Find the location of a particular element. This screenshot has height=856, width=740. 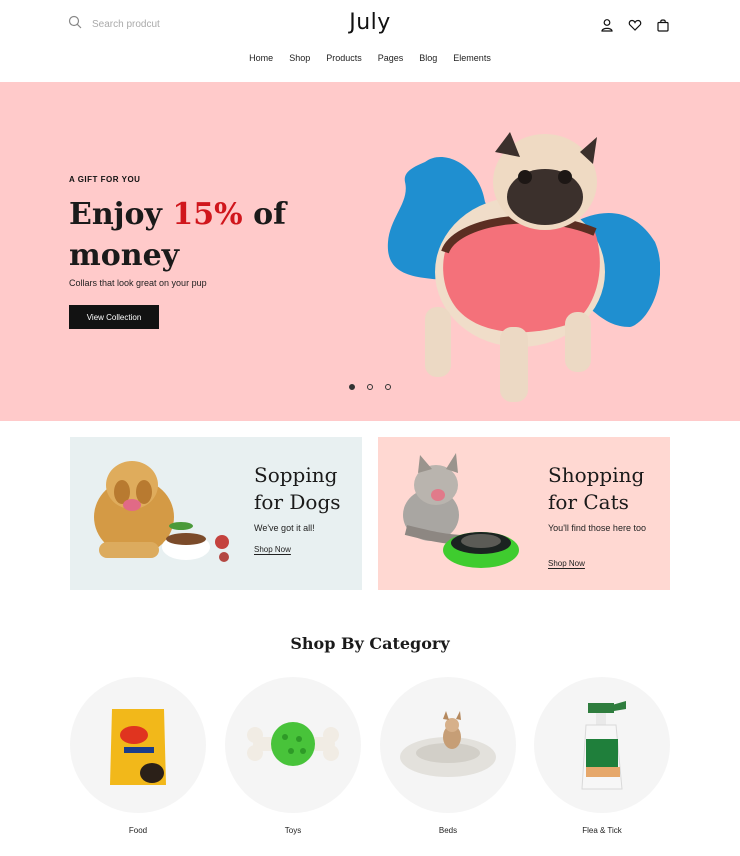

promo-cats-title: Shopping for Cats is located at coordinates (596, 489).